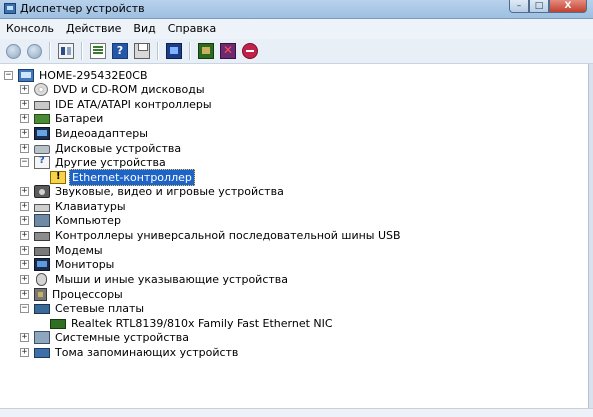 This screenshot has height=417, width=593. What do you see at coordinates (82, 8) in the screenshot?
I see `window-title: Диспетчер устройств` at bounding box center [82, 8].